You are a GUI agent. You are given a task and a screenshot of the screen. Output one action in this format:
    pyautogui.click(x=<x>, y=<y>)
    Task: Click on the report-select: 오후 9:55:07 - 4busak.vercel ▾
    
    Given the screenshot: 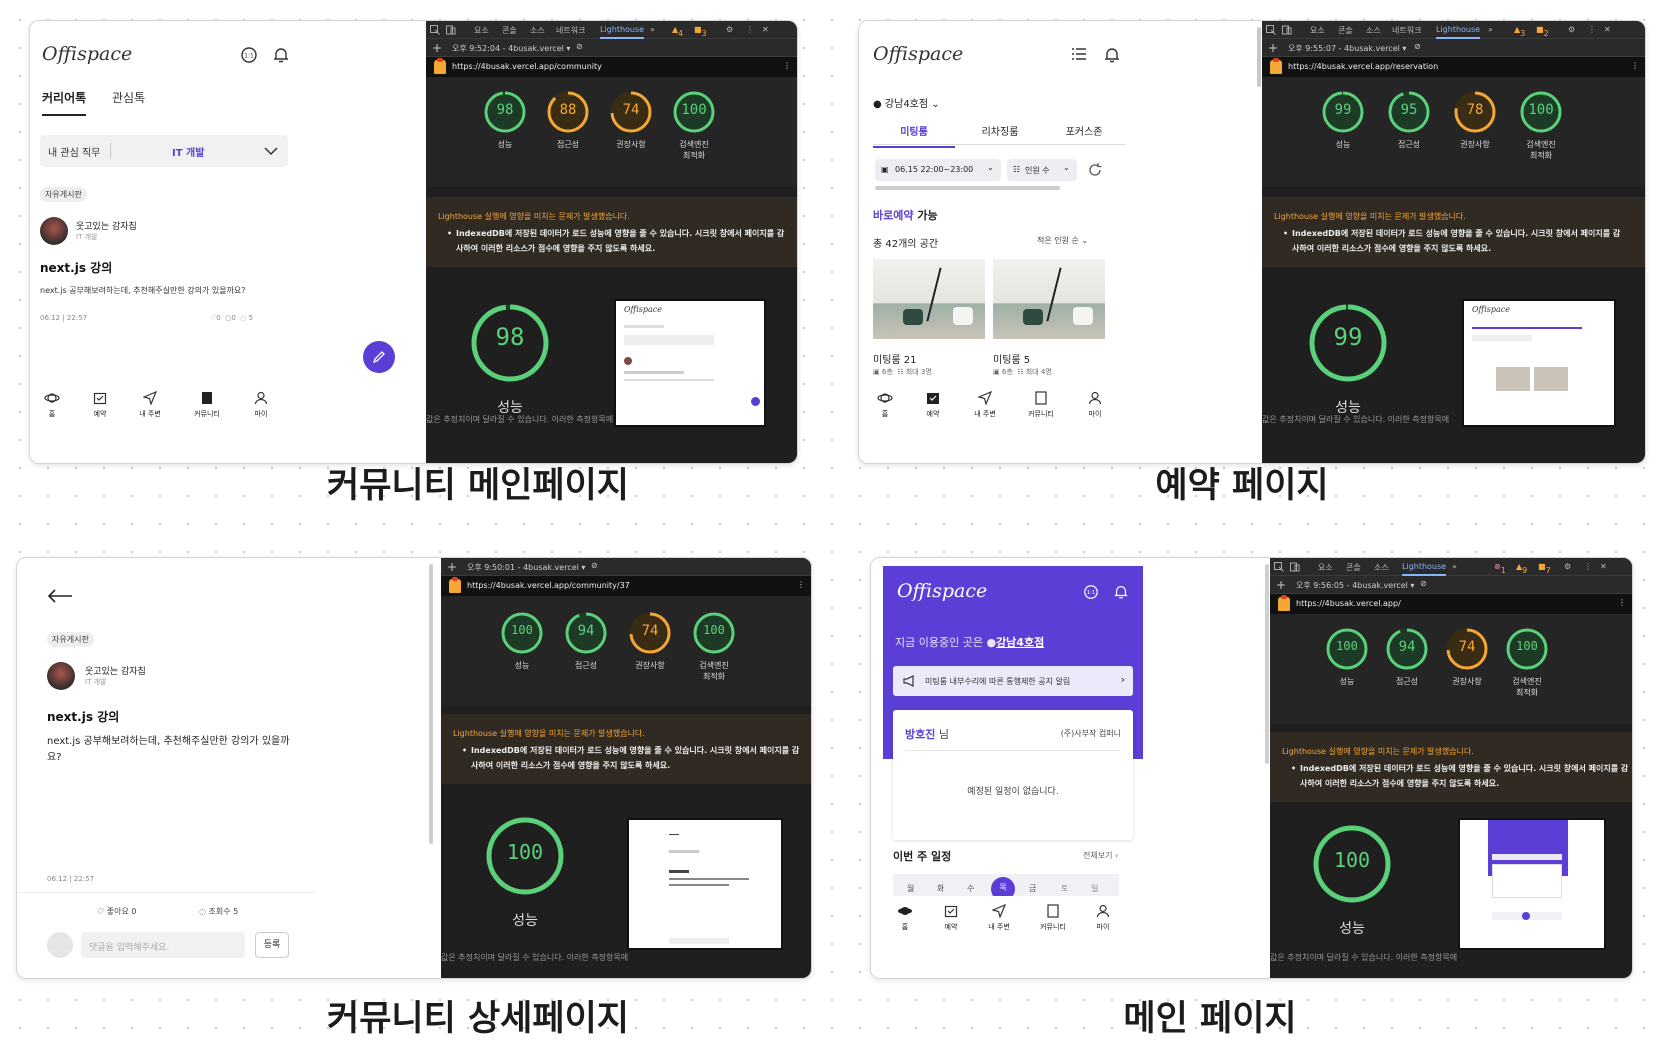 What is the action you would take?
    pyautogui.click(x=1347, y=48)
    